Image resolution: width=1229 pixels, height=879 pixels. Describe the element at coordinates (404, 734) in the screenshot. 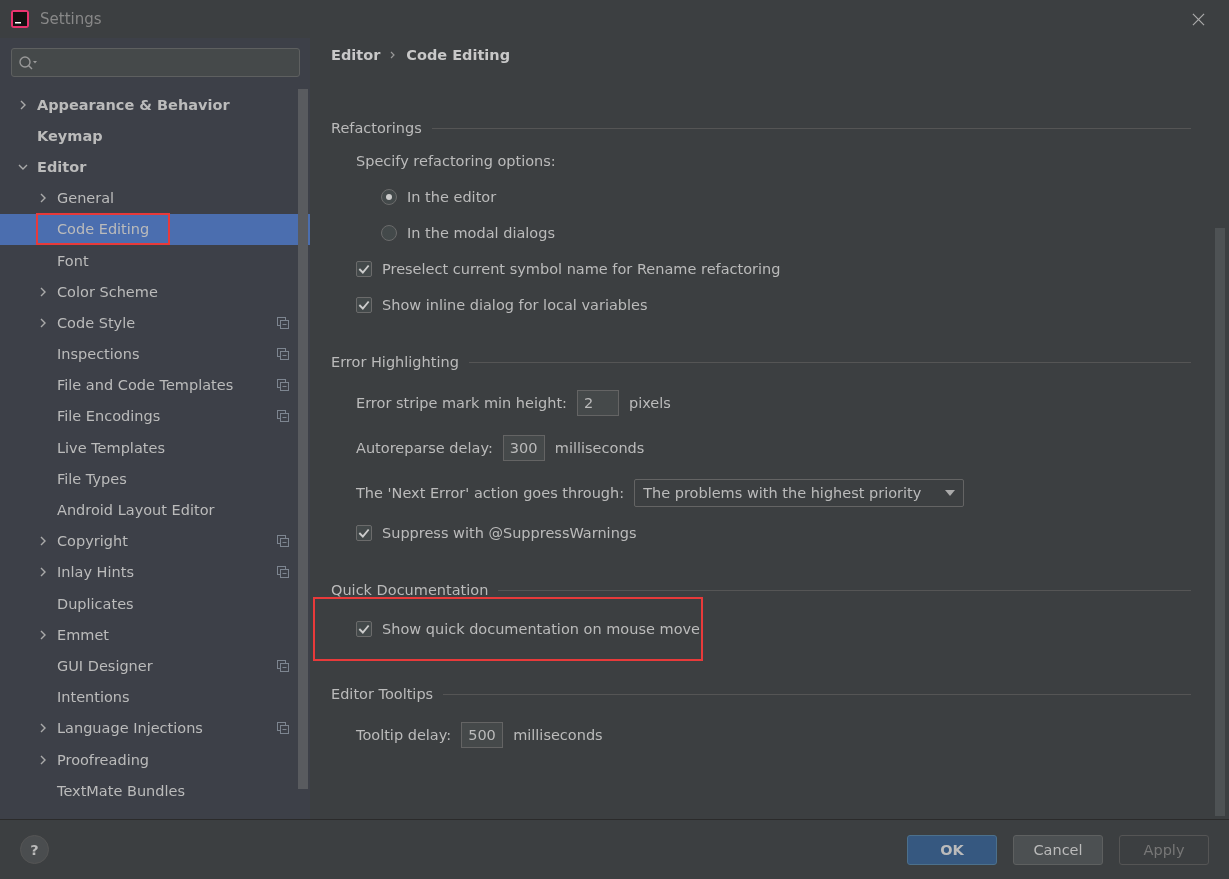

I see `field-label: Tooltip delay:` at that location.